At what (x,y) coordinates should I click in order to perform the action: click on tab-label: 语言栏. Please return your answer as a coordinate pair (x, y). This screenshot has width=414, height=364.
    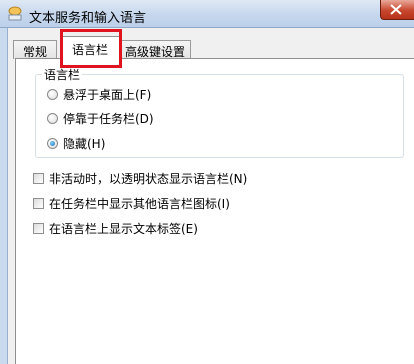
    Looking at the image, I should click on (89, 50).